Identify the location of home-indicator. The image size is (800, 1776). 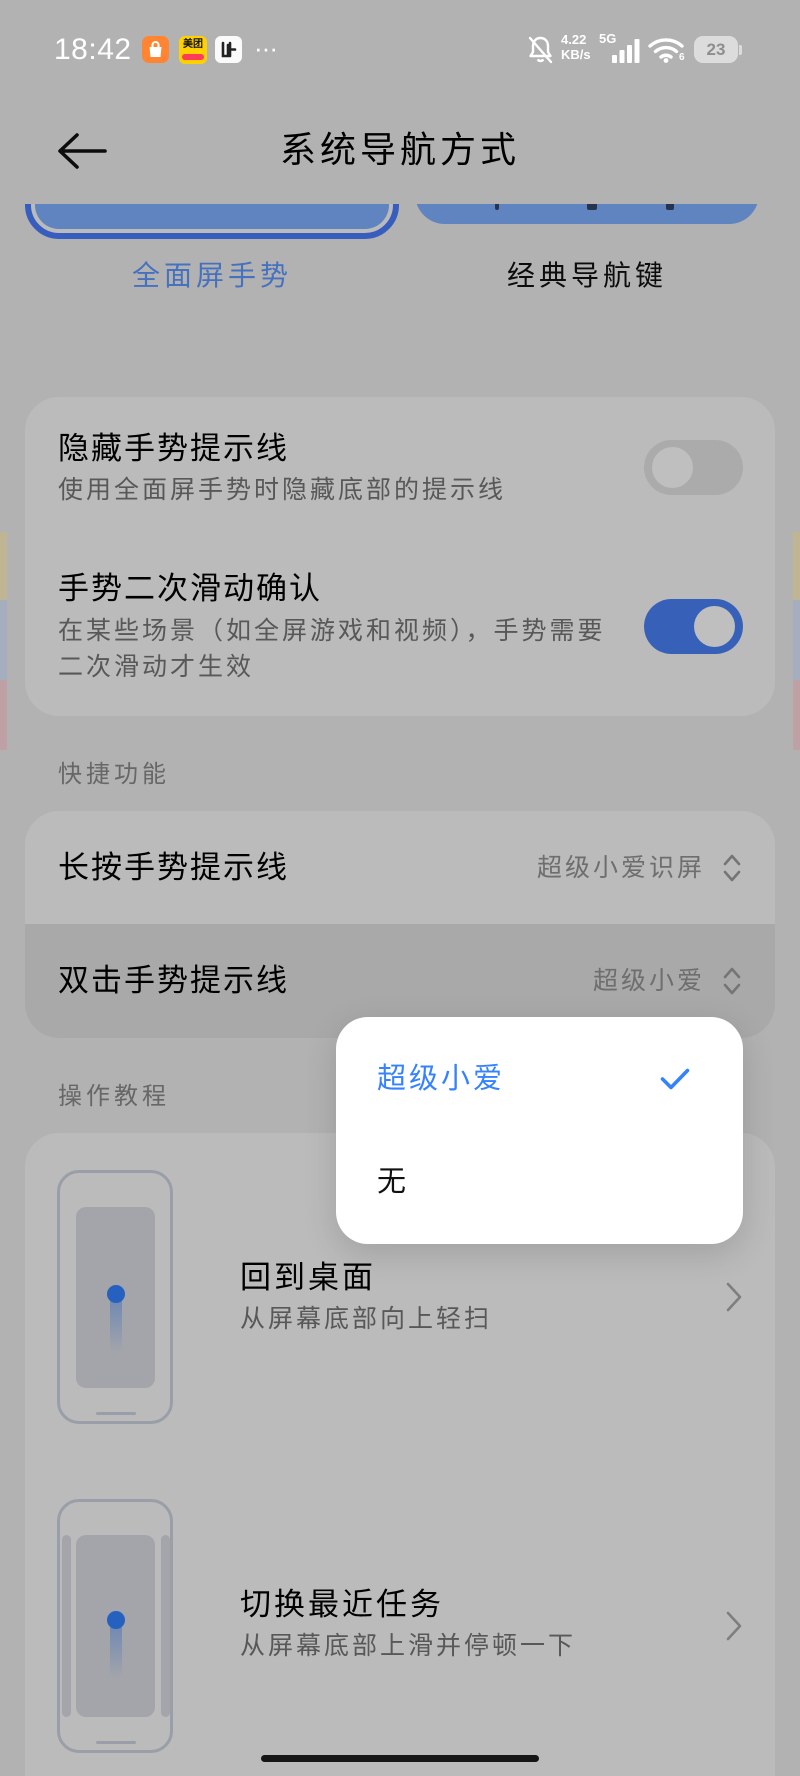
(400, 1758).